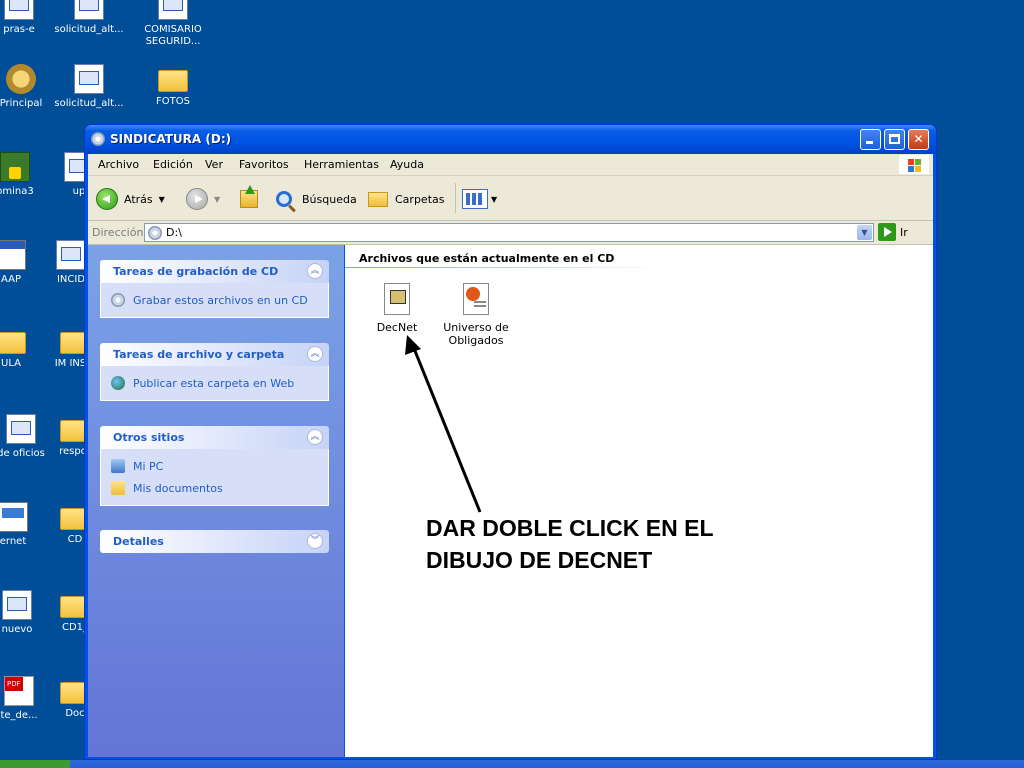  What do you see at coordinates (446, 429) in the screenshot?
I see `arrow-line` at bounding box center [446, 429].